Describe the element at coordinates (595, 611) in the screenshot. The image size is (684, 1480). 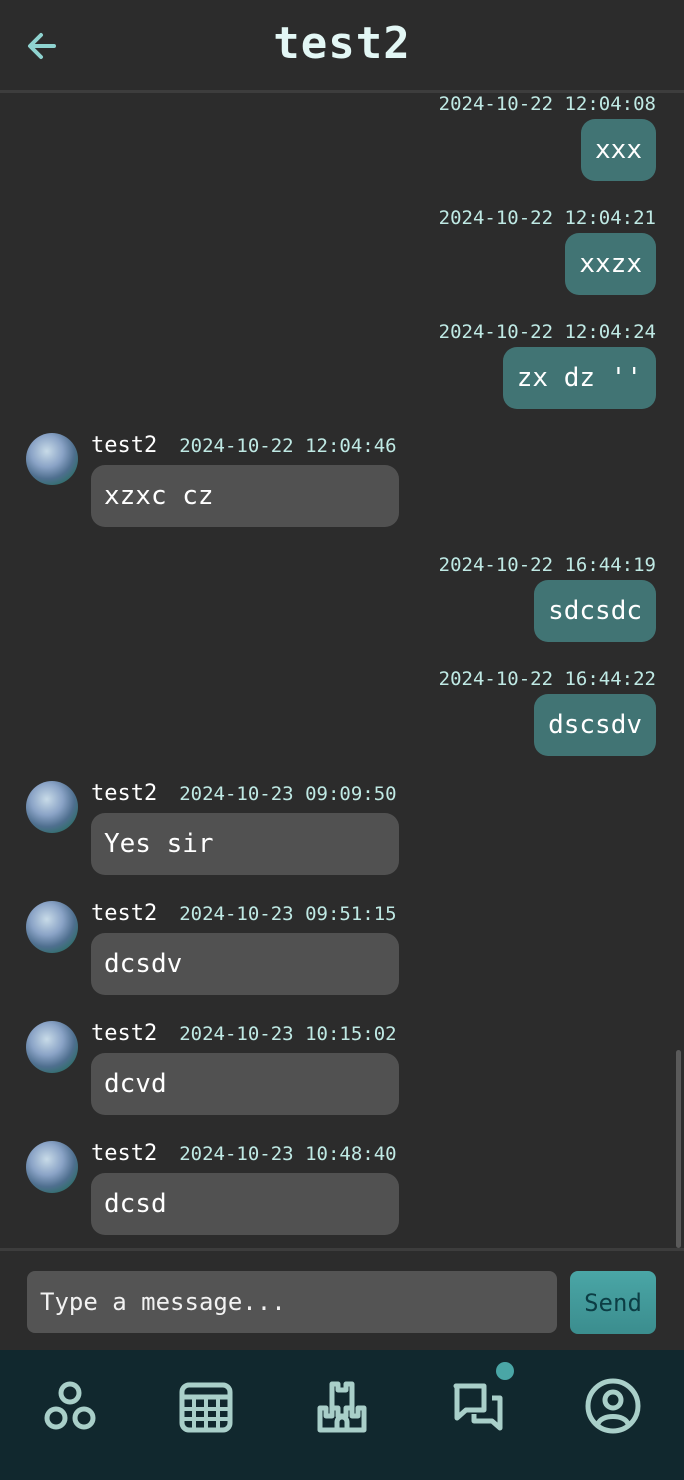
I see `message-bubble: sdcsdc` at that location.